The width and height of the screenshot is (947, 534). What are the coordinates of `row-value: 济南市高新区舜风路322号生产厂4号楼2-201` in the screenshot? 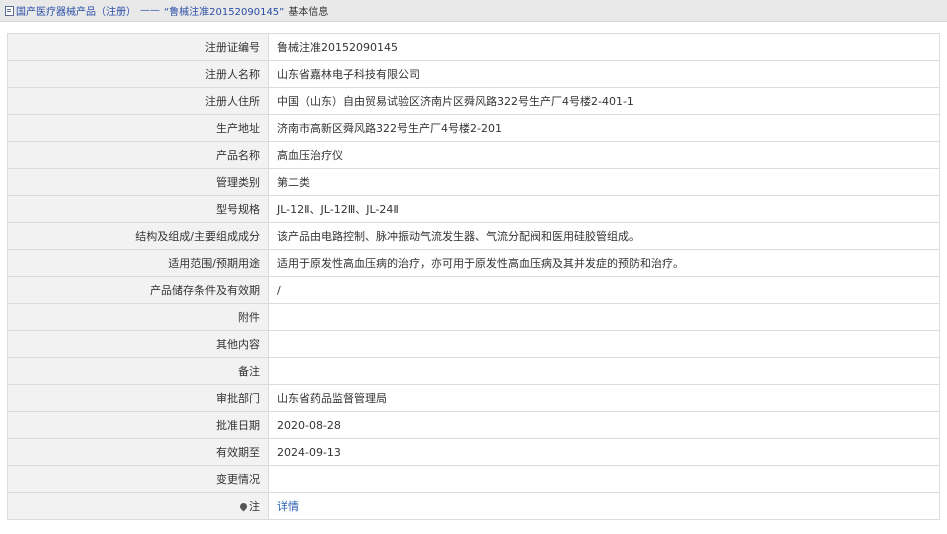 It's located at (604, 128).